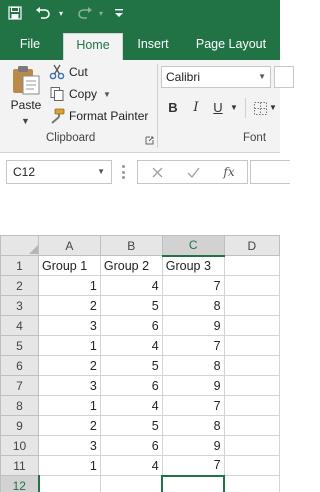  I want to click on column-header-d: D, so click(252, 245).